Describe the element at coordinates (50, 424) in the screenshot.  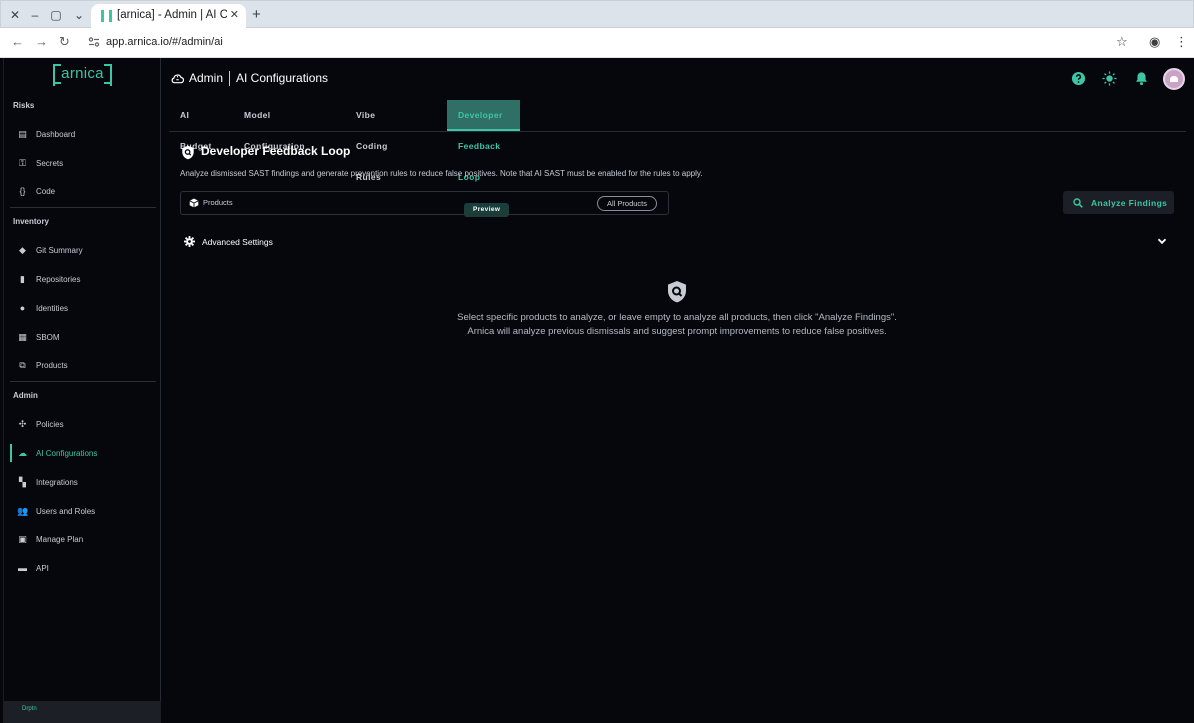
I see `sidebar-item-label: Policies` at that location.